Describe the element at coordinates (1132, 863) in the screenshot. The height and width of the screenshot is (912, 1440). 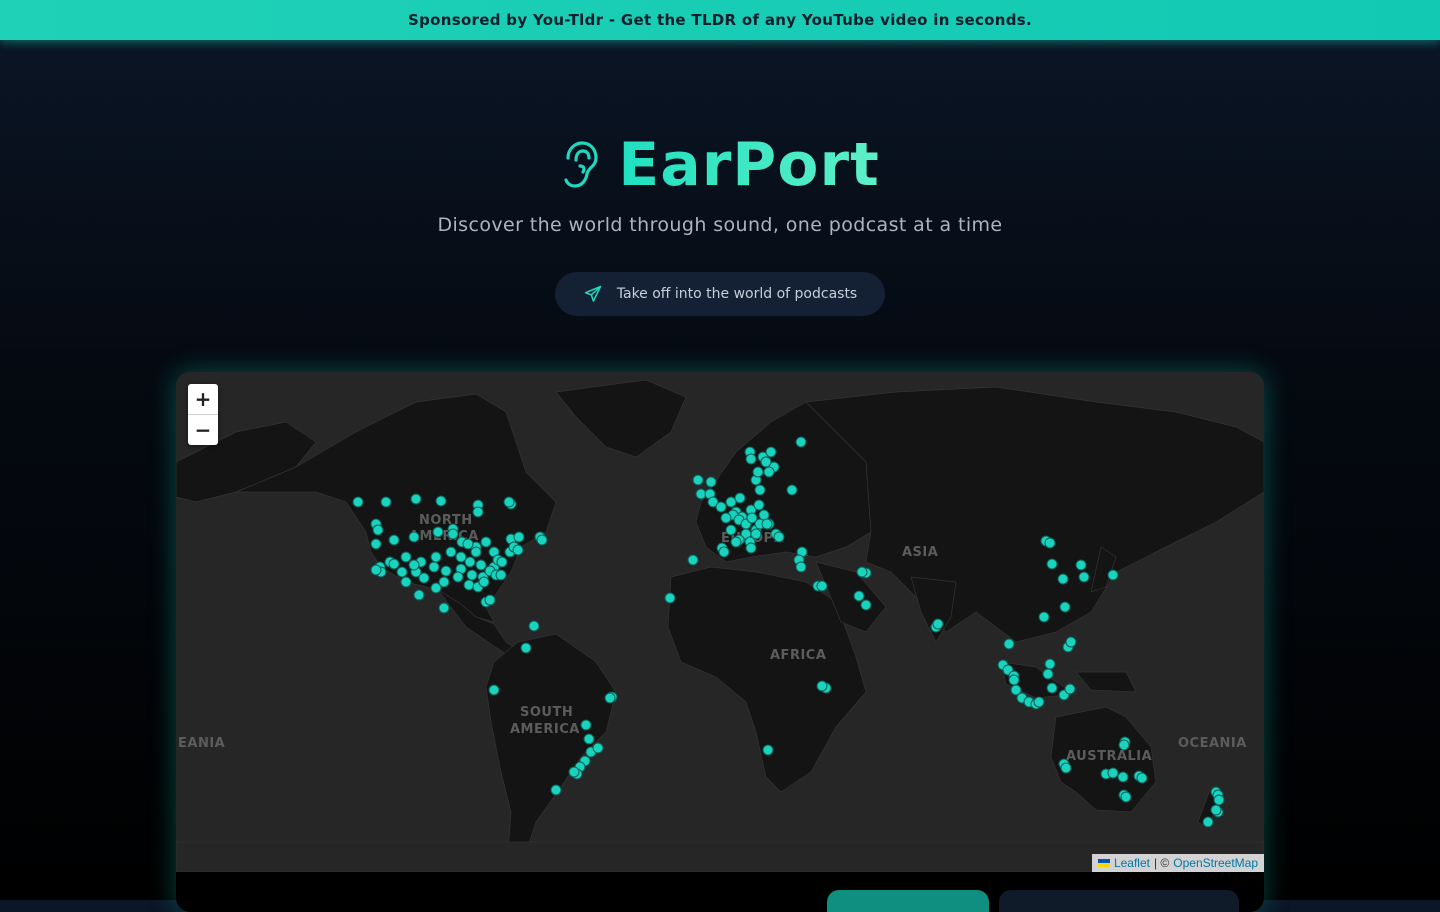
I see `leaflet-link: Leaflet` at that location.